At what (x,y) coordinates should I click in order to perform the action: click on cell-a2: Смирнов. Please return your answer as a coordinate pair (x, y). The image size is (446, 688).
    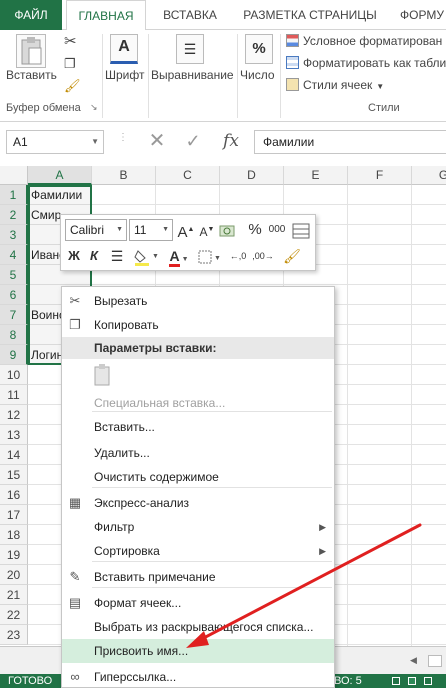
    Looking at the image, I should click on (45, 215).